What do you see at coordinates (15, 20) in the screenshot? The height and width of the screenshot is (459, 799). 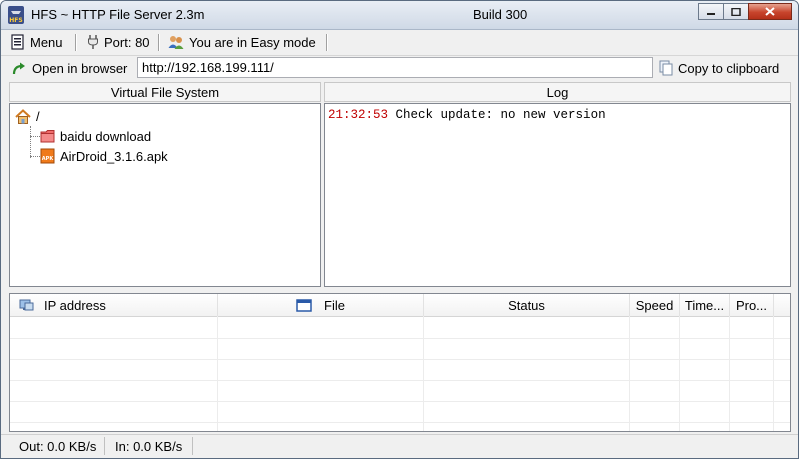 I see `app-icon-text: HFS` at bounding box center [15, 20].